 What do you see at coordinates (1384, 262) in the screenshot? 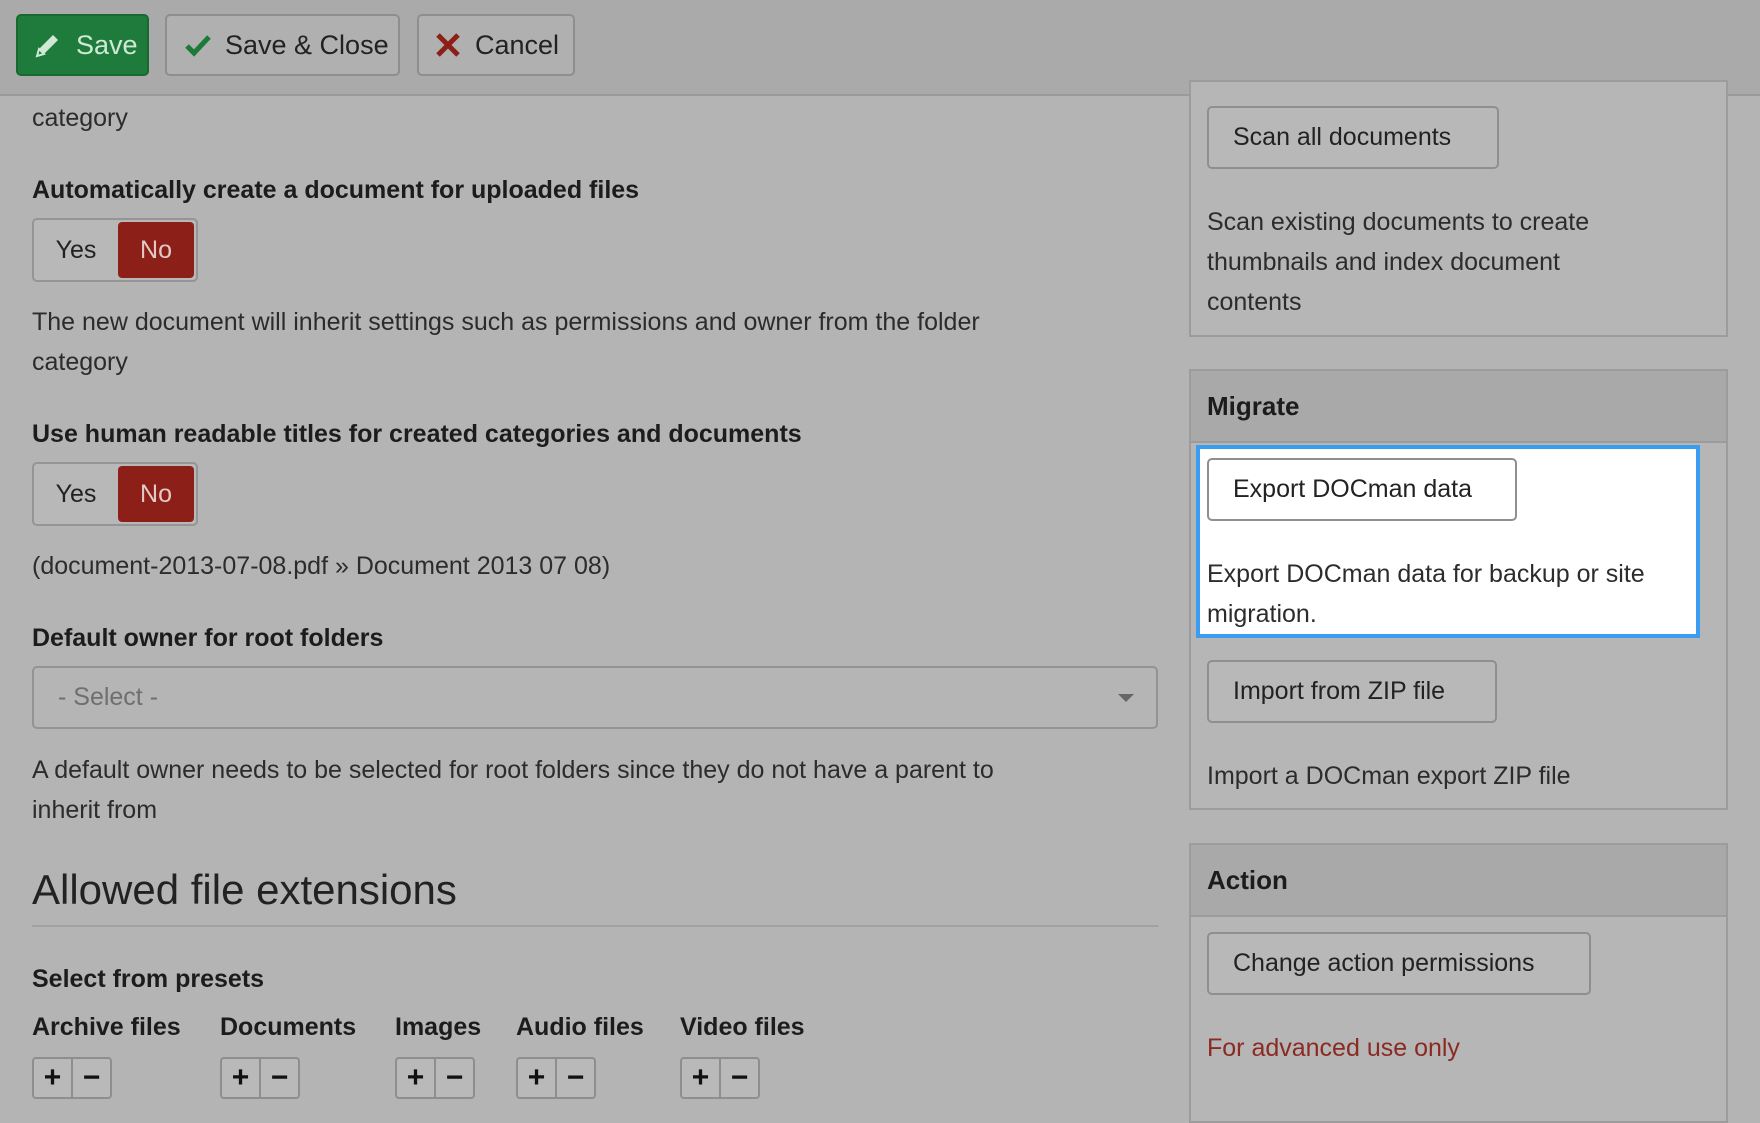
I see `scan-help-line2: thumbnails and index document` at bounding box center [1384, 262].